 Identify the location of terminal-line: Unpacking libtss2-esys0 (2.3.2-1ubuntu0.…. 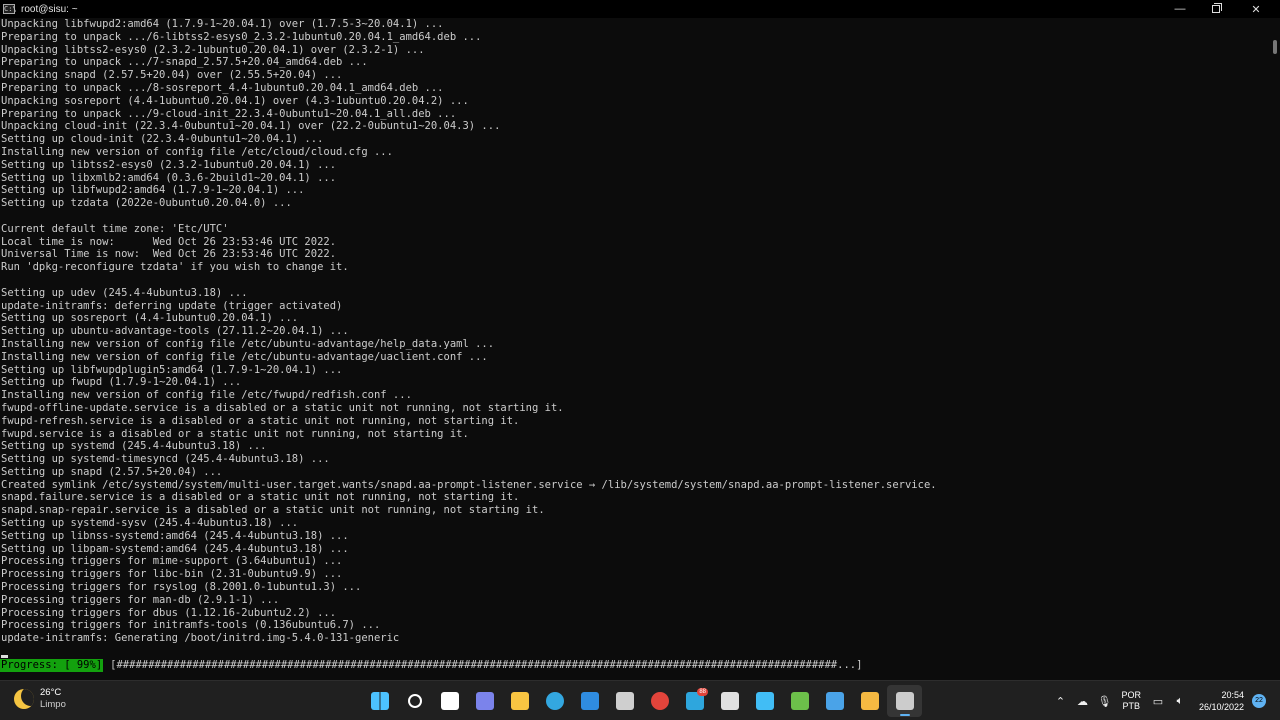
(213, 49).